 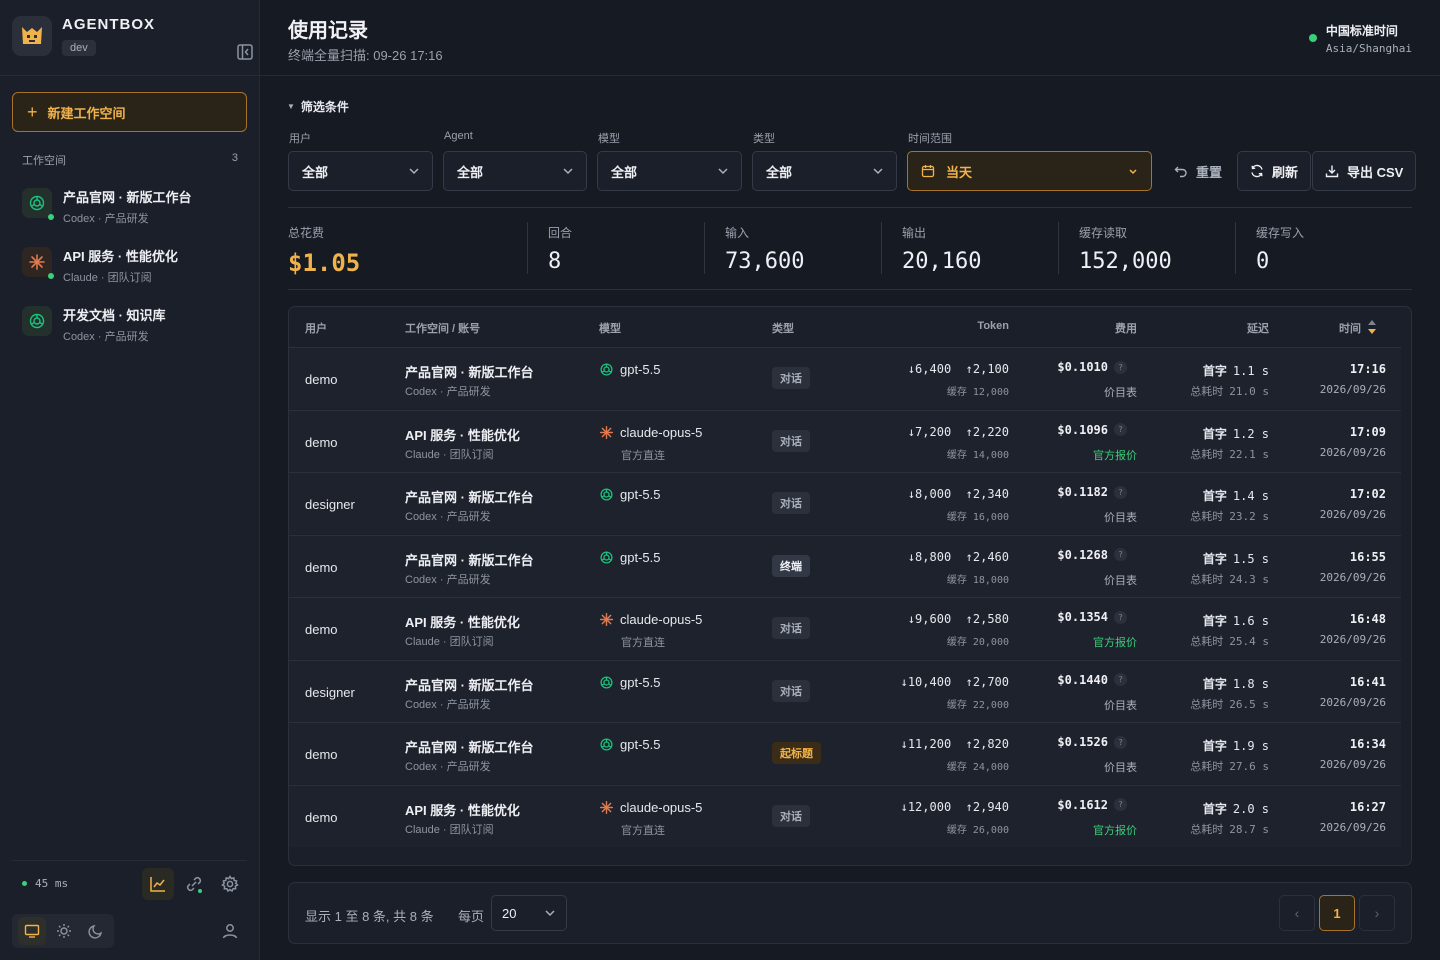 I want to click on table-scrollbar, so click(x=1406, y=597).